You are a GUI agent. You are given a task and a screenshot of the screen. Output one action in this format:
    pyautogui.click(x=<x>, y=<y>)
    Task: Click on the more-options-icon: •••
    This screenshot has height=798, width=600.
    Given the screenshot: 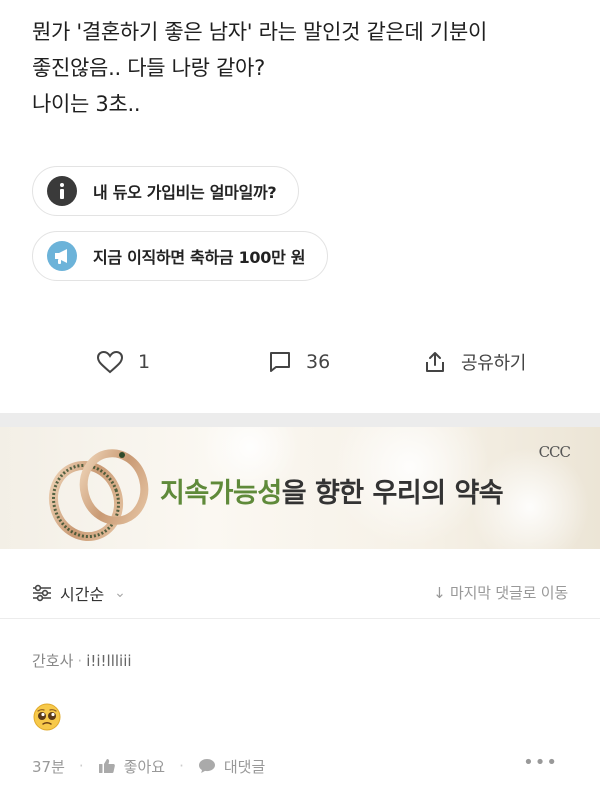 What is the action you would take?
    pyautogui.click(x=540, y=762)
    